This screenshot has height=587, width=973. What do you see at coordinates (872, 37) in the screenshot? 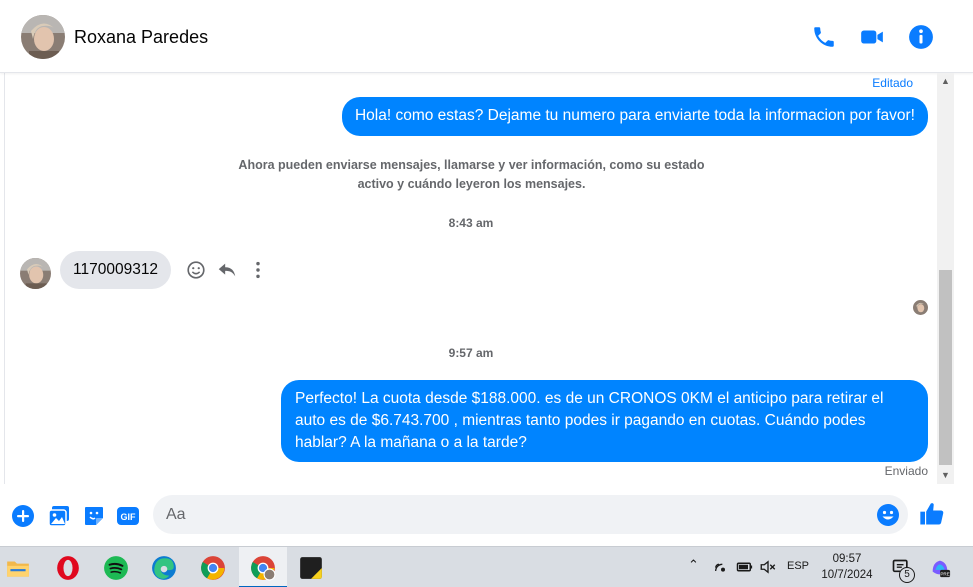
I see `video-camera-icon` at bounding box center [872, 37].